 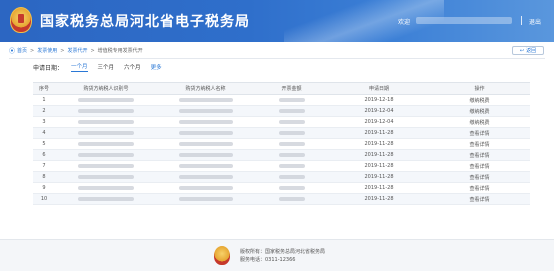 I want to click on breadcrumb-invoice-use: 发票使用, so click(x=47, y=50).